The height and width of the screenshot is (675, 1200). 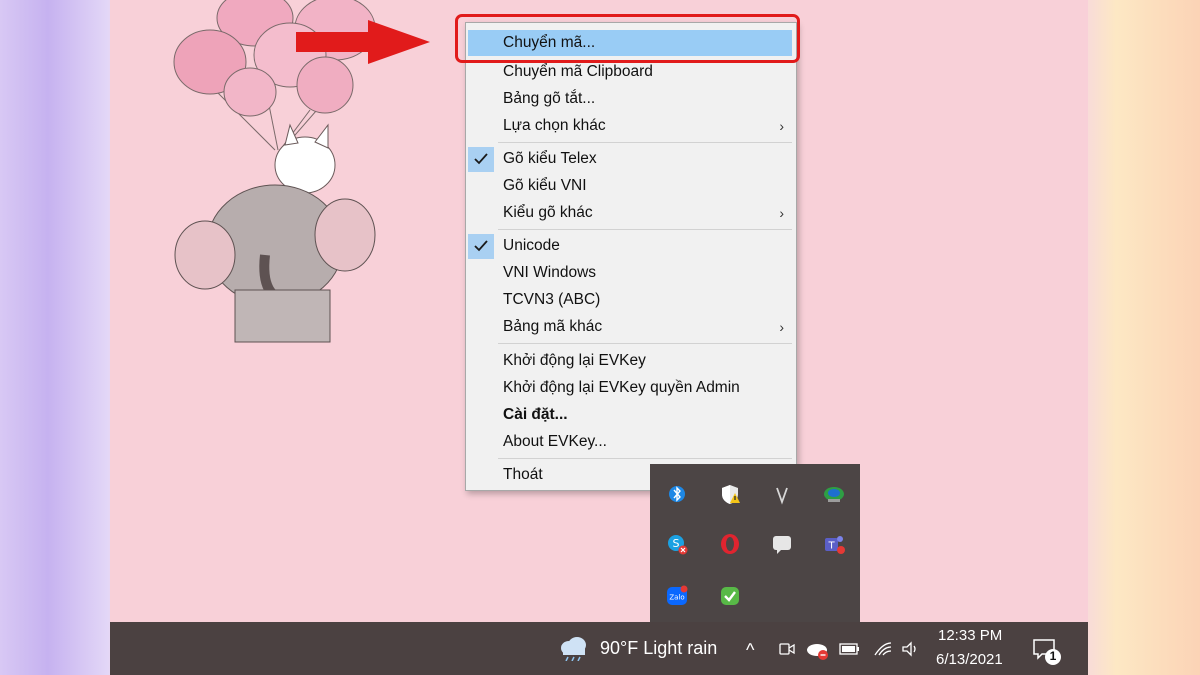 What do you see at coordinates (630, 126) in the screenshot?
I see `menu-item-lua-chon-khac: Lựa chọn khác ›` at bounding box center [630, 126].